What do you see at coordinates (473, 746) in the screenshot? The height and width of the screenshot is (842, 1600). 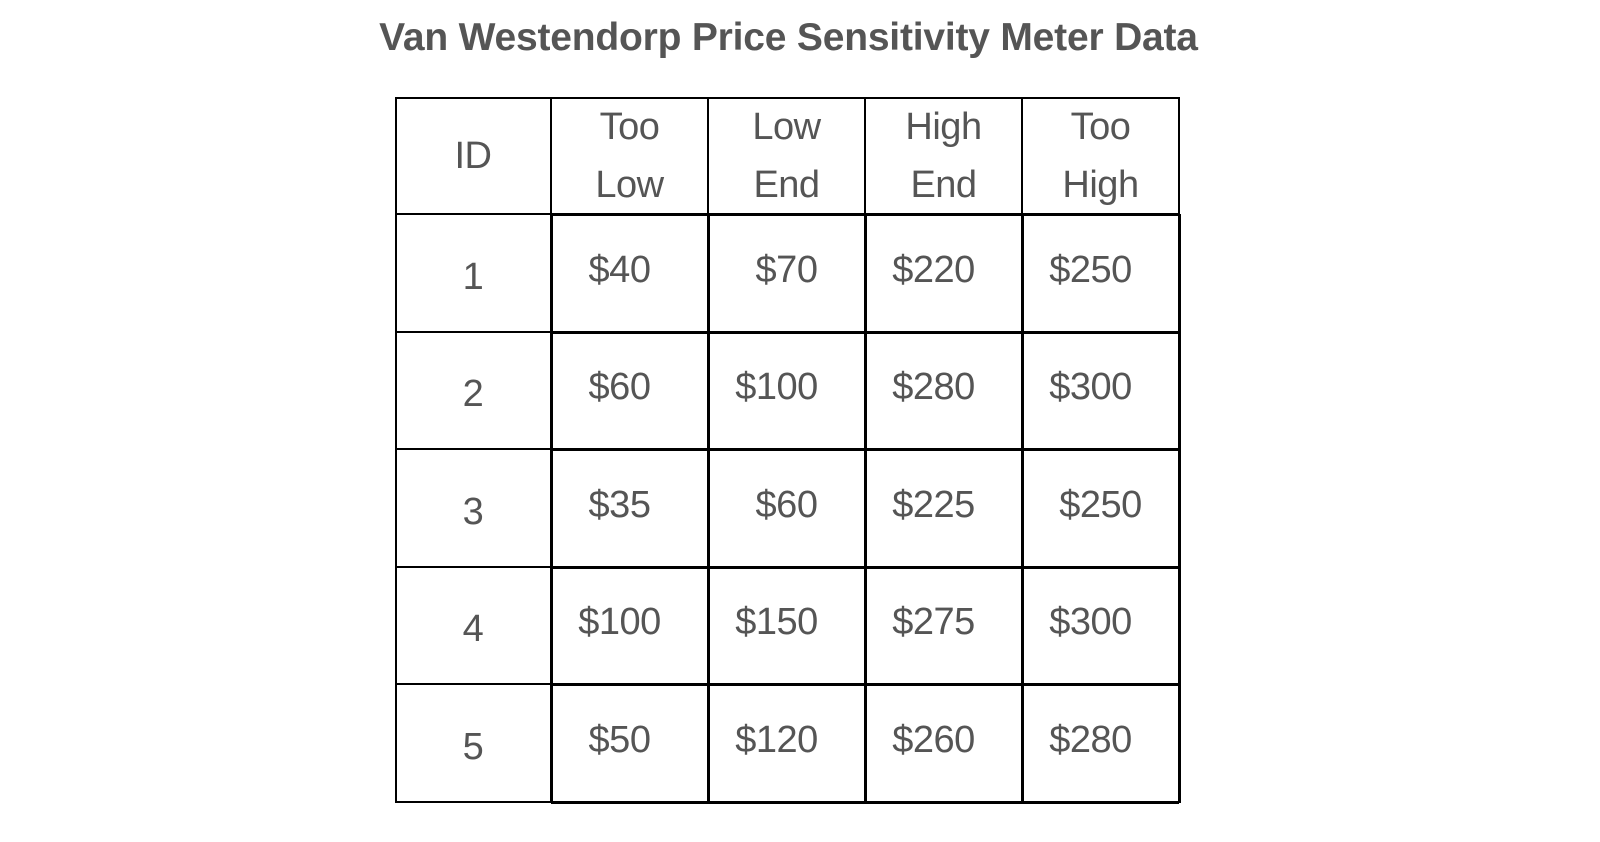 I see `cell-value: 5` at bounding box center [473, 746].